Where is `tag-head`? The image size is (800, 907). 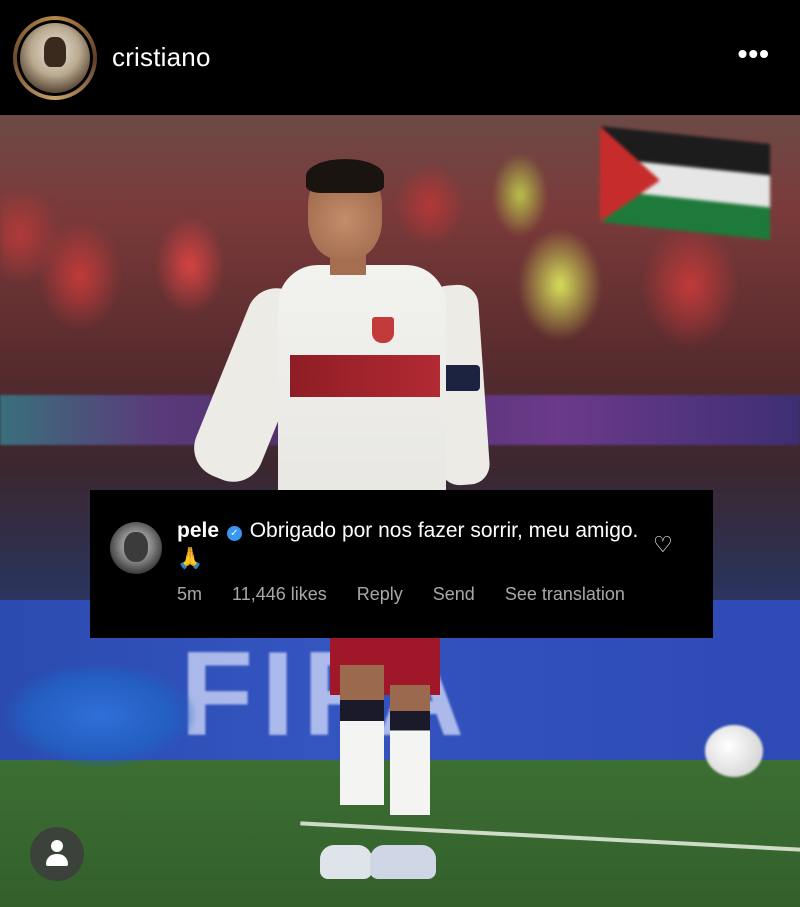 tag-head is located at coordinates (57, 846).